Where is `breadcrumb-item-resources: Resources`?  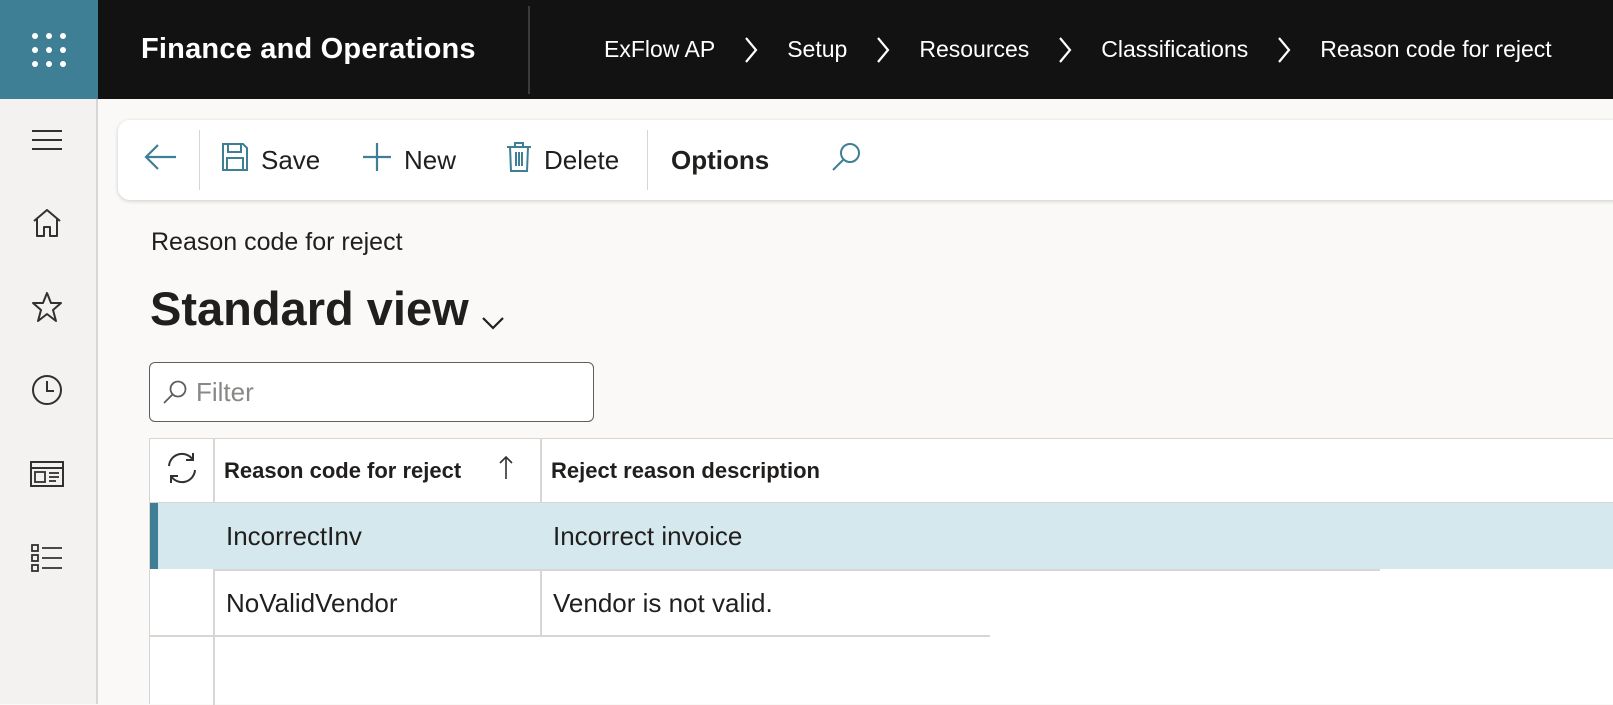 breadcrumb-item-resources: Resources is located at coordinates (974, 49).